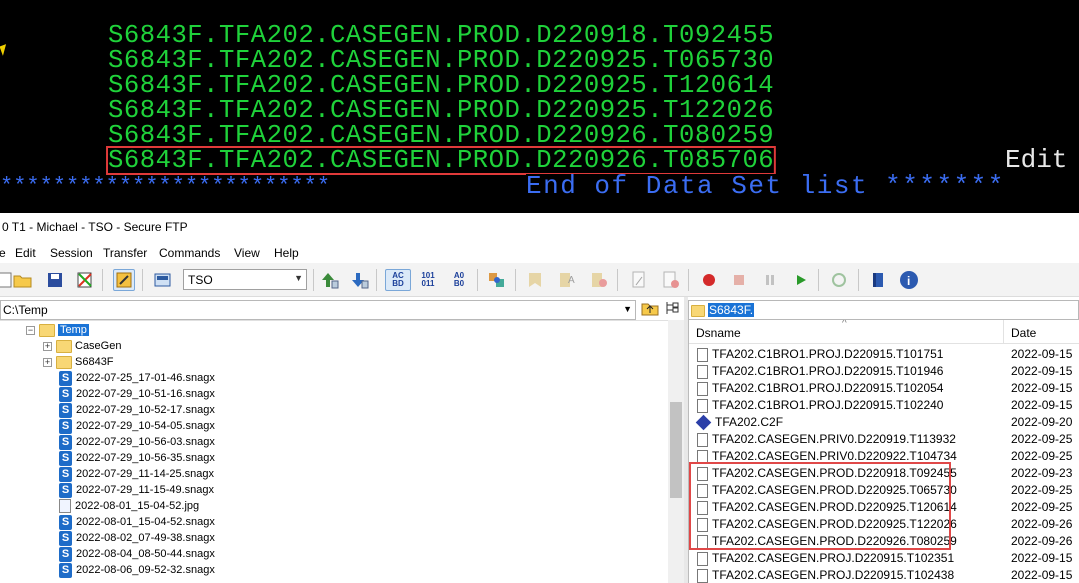 The width and height of the screenshot is (1079, 583). I want to click on sort-ascending-icon: ^, so click(844, 324).